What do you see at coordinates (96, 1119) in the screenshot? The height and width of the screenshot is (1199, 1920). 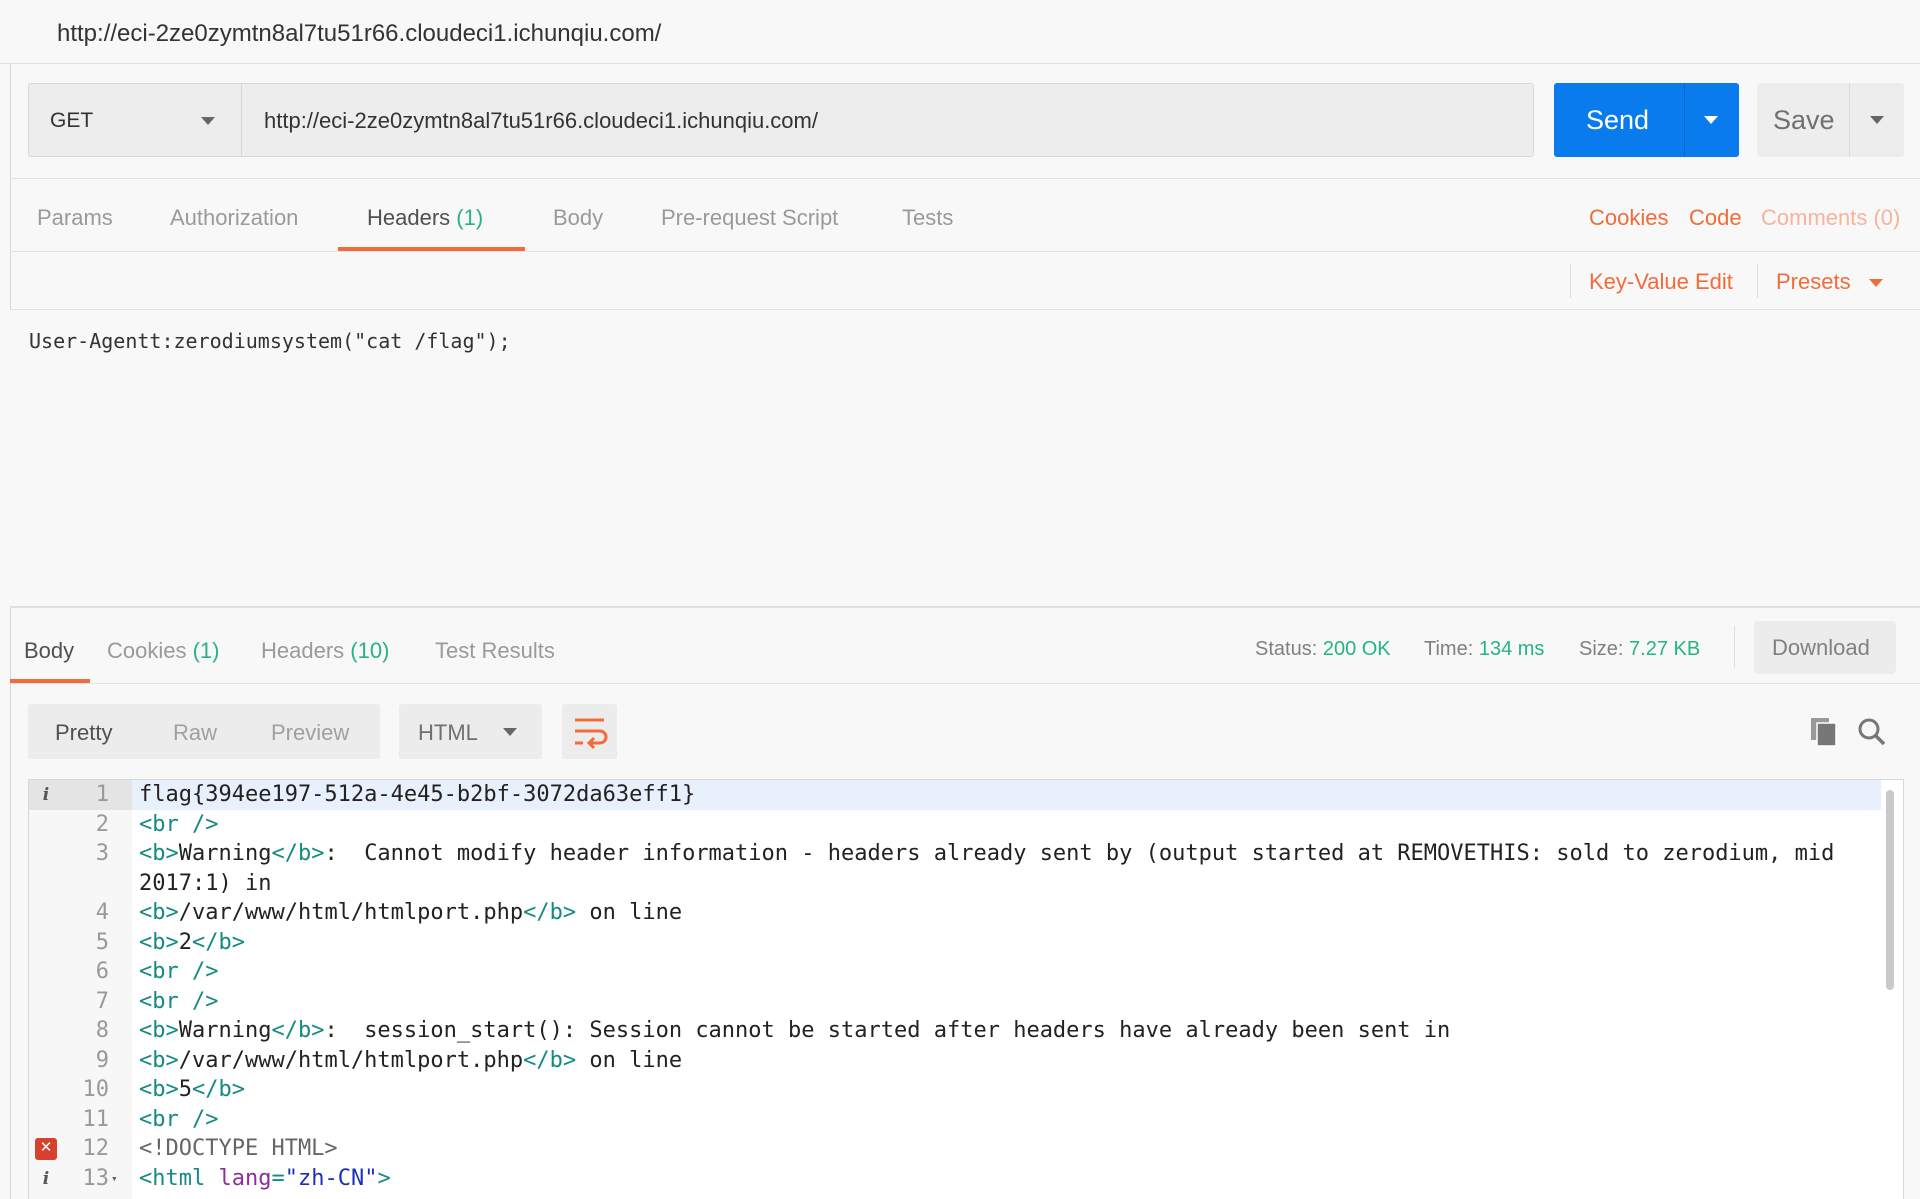 I see `line-number: 11` at bounding box center [96, 1119].